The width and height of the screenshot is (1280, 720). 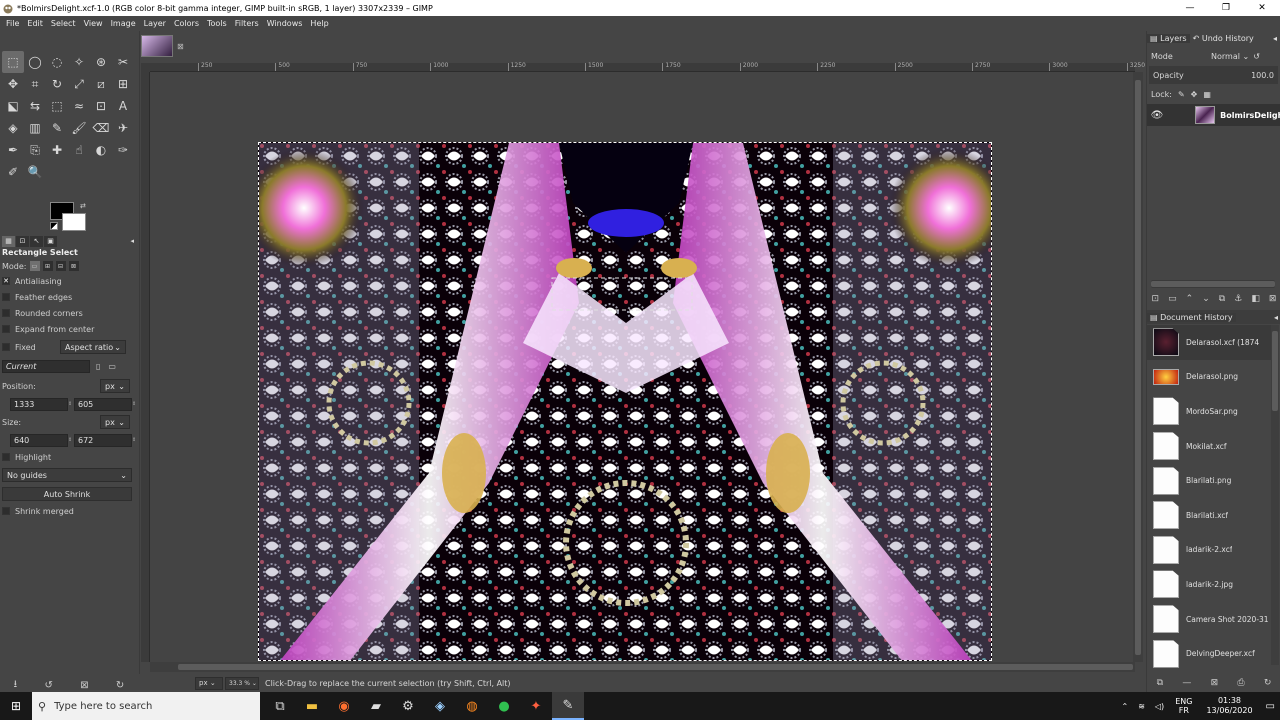 What do you see at coordinates (1181, 94) in the screenshot?
I see `lock-pixels-icon: ✎` at bounding box center [1181, 94].